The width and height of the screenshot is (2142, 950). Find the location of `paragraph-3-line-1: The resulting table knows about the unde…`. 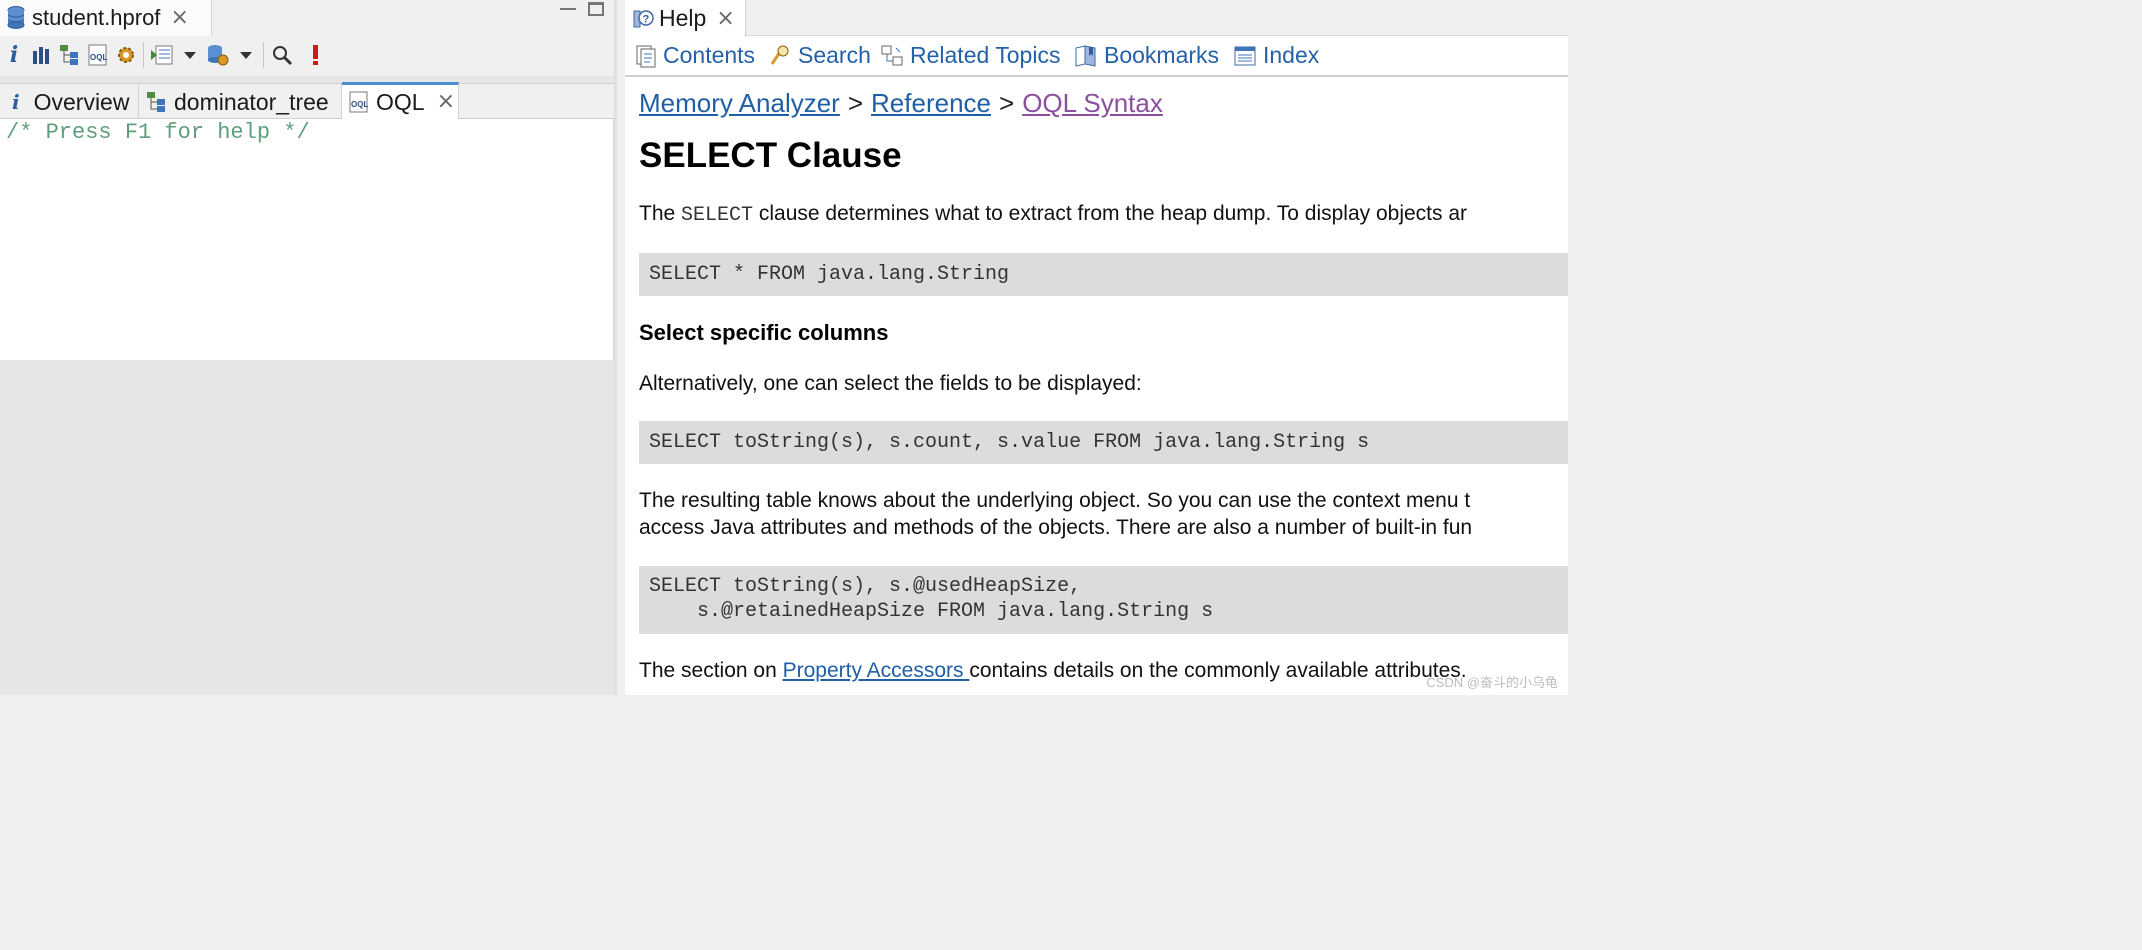

paragraph-3-line-1: The resulting table knows about the unde… is located at coordinates (1055, 500).